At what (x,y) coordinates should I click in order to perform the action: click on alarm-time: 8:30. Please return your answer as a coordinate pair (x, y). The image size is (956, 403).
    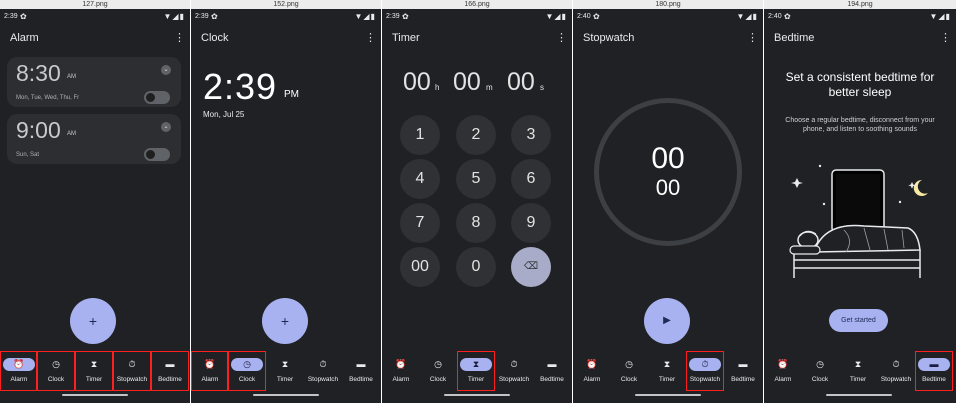
    Looking at the image, I should click on (38, 73).